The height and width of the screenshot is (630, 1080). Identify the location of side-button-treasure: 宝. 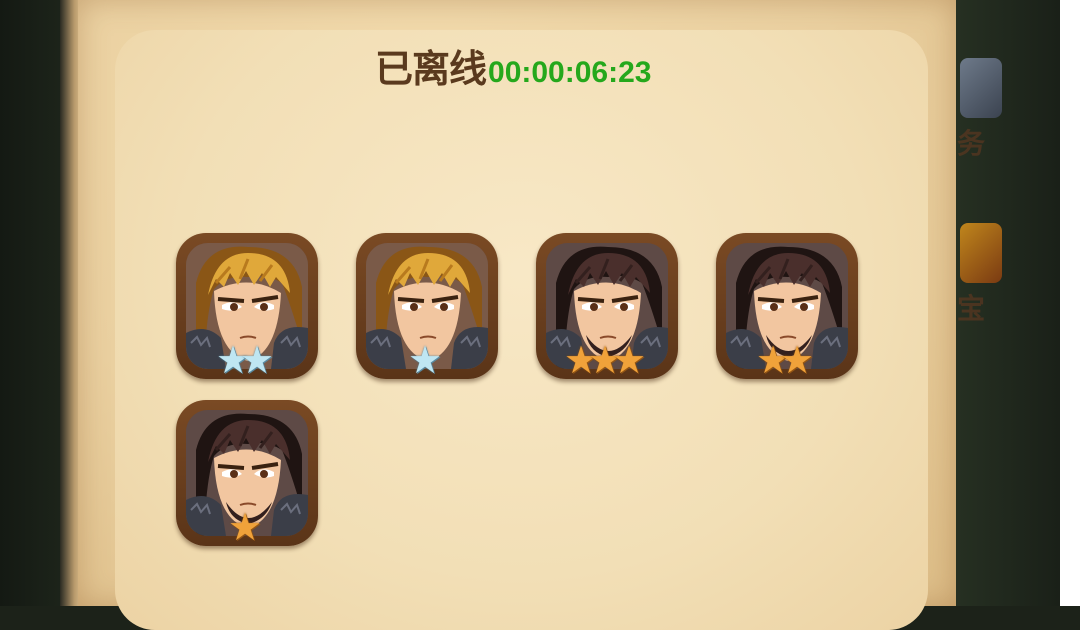
(980, 265).